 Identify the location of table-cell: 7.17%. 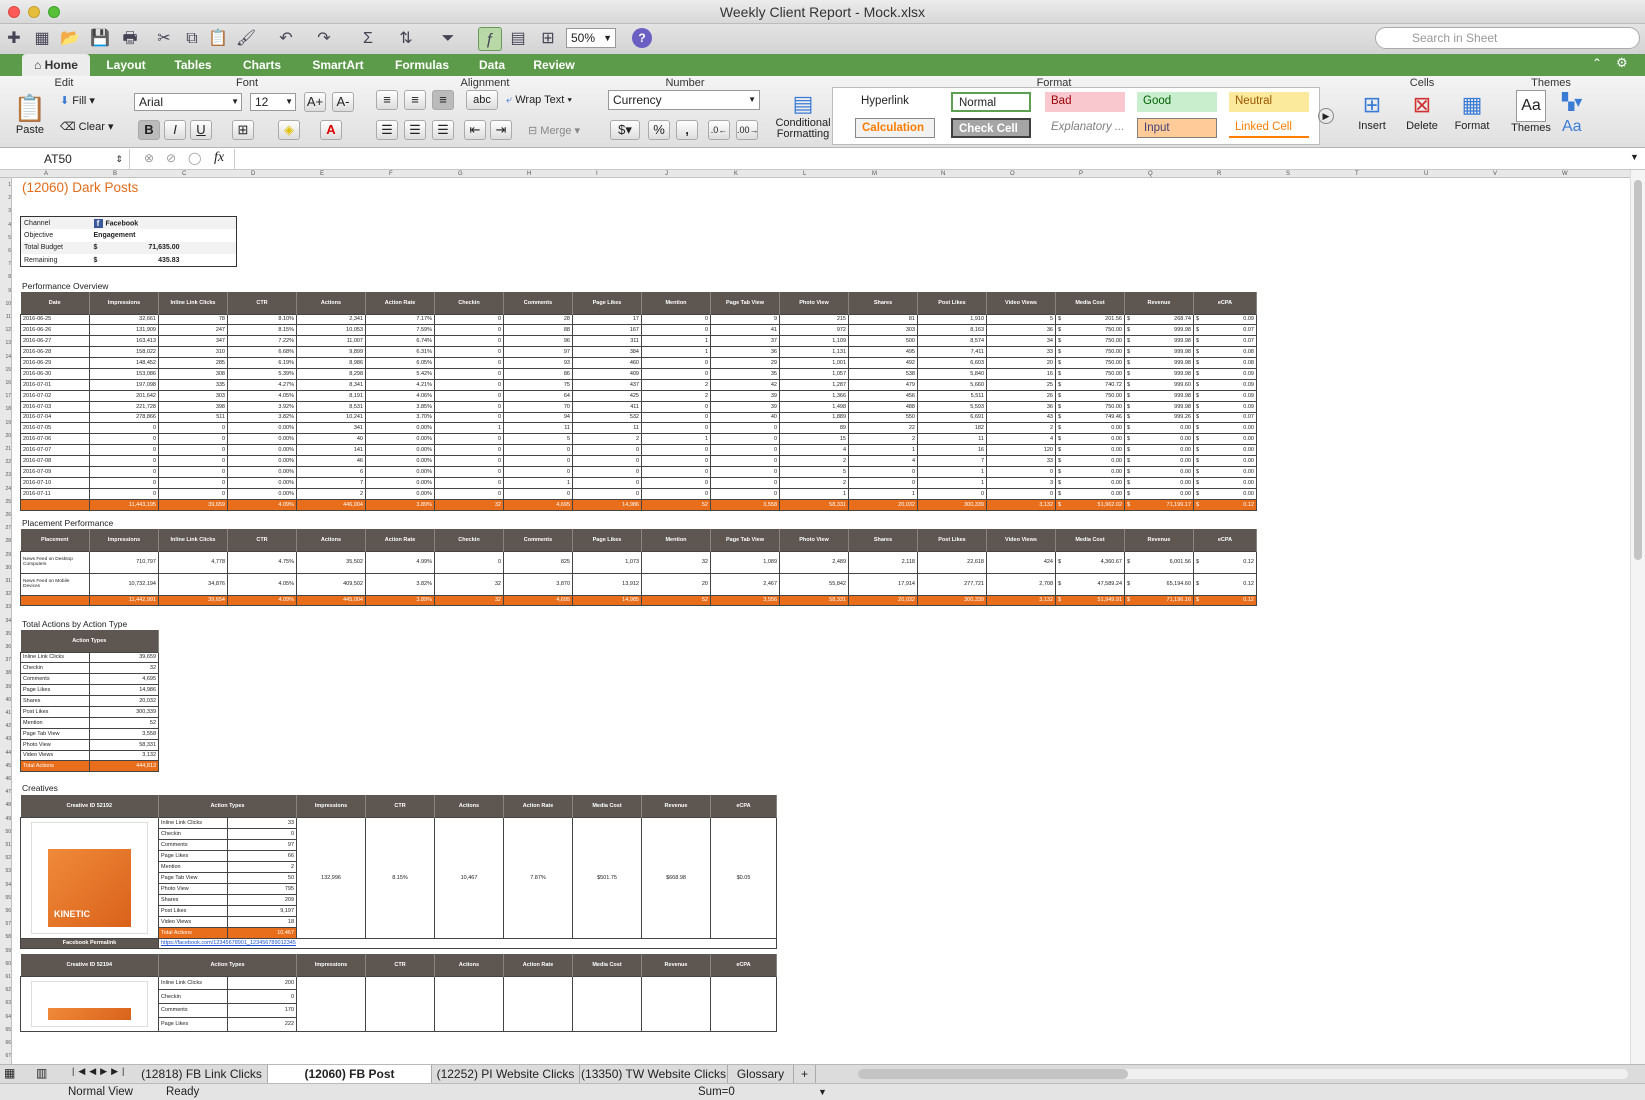
(400, 319).